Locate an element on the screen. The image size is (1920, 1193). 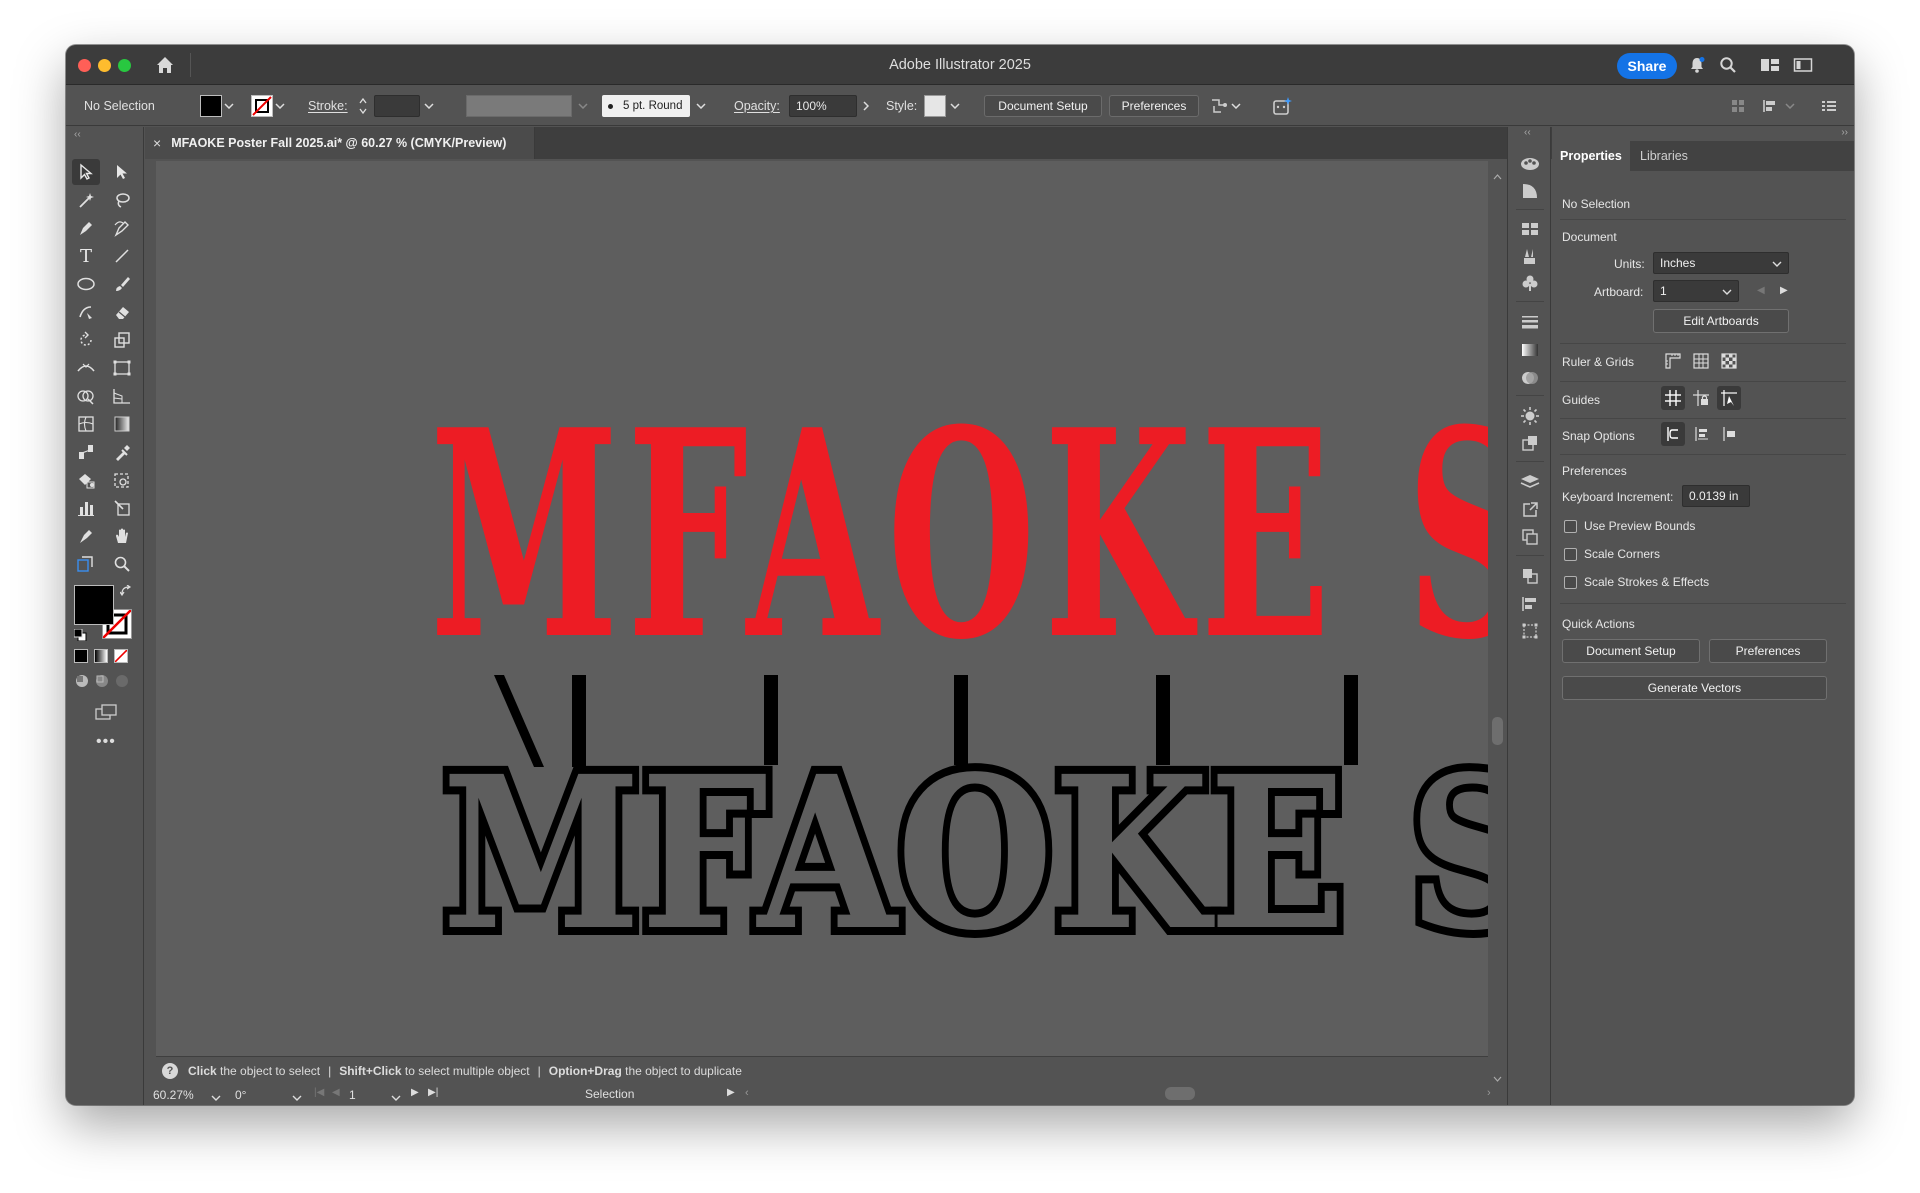
pen-tool-icon is located at coordinates (86, 228).